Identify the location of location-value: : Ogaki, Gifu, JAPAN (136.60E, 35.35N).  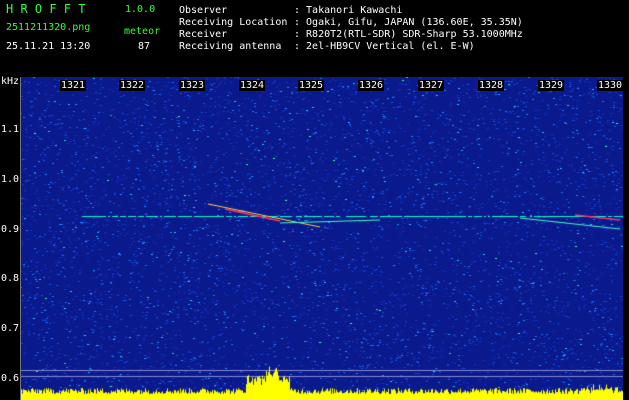
(408, 22).